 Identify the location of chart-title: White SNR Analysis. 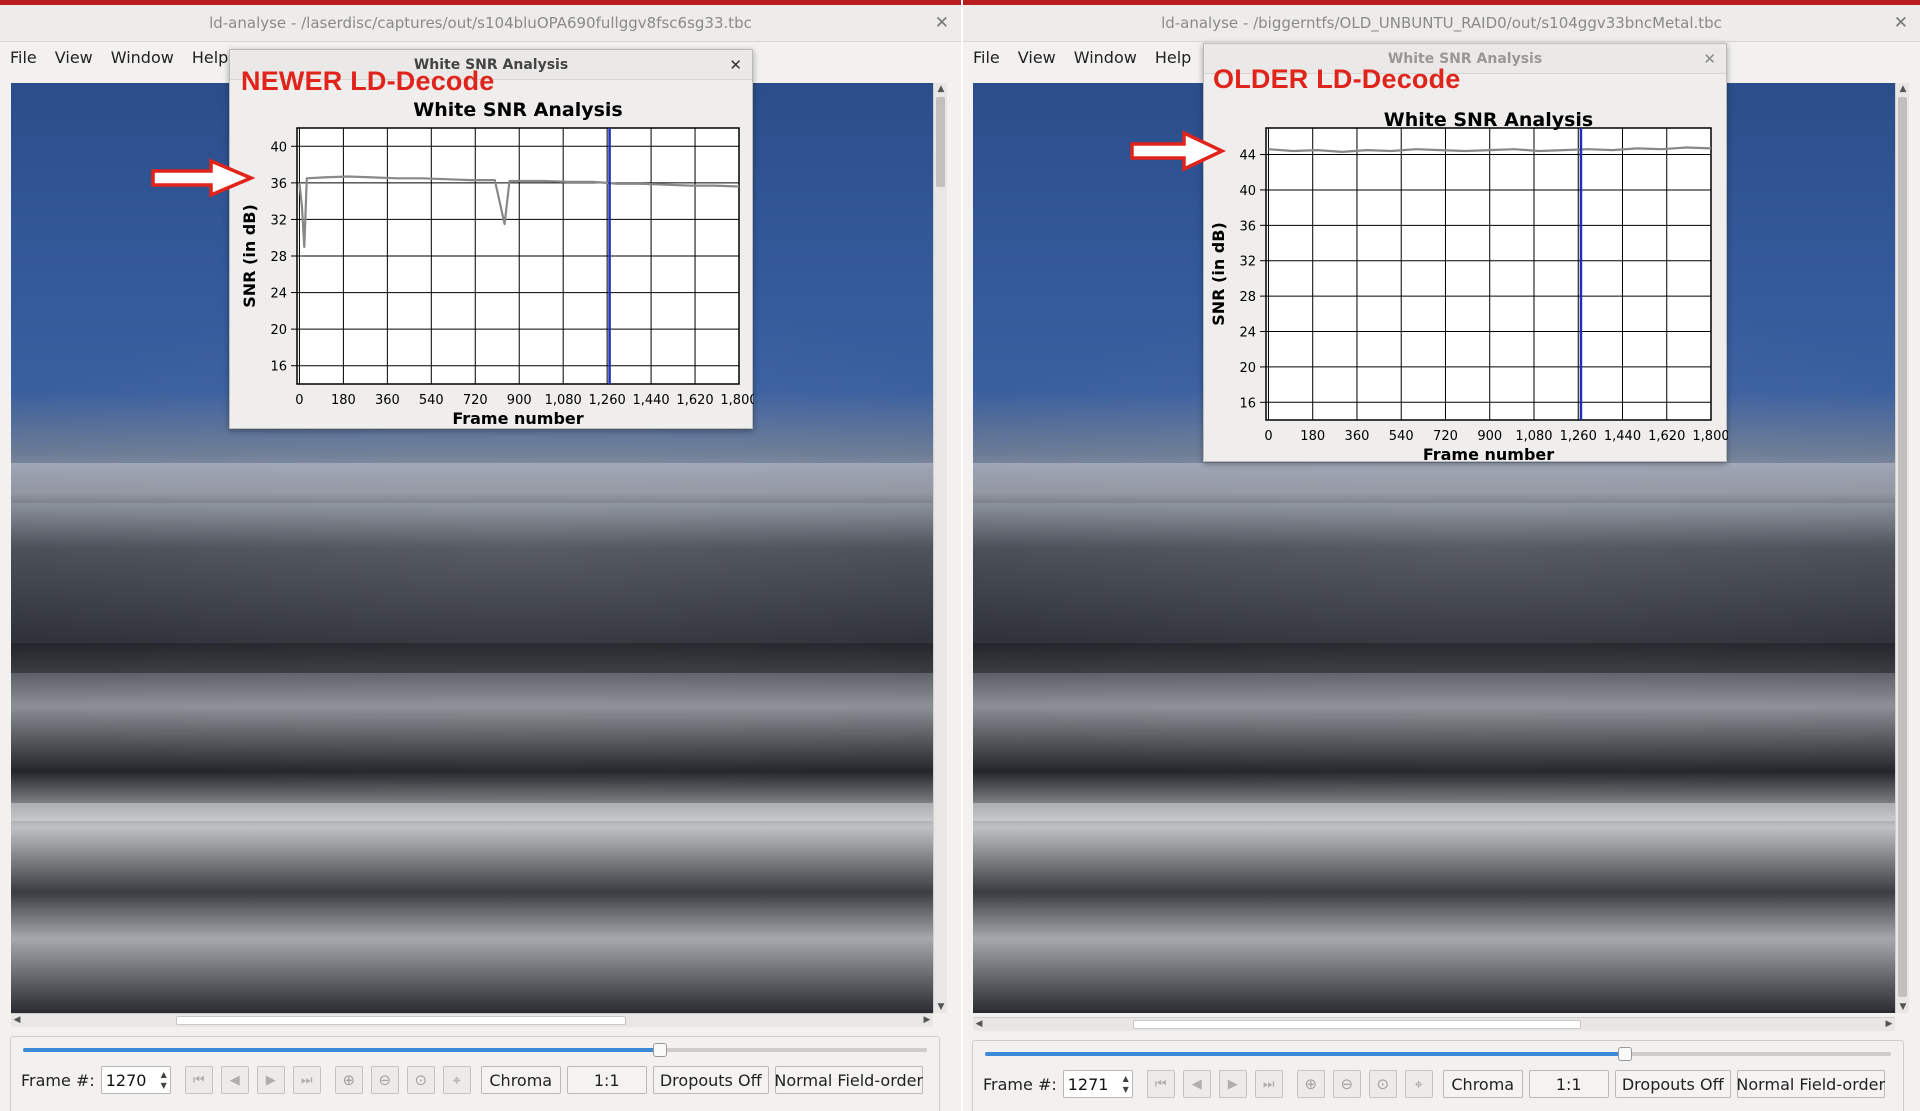
(1489, 120).